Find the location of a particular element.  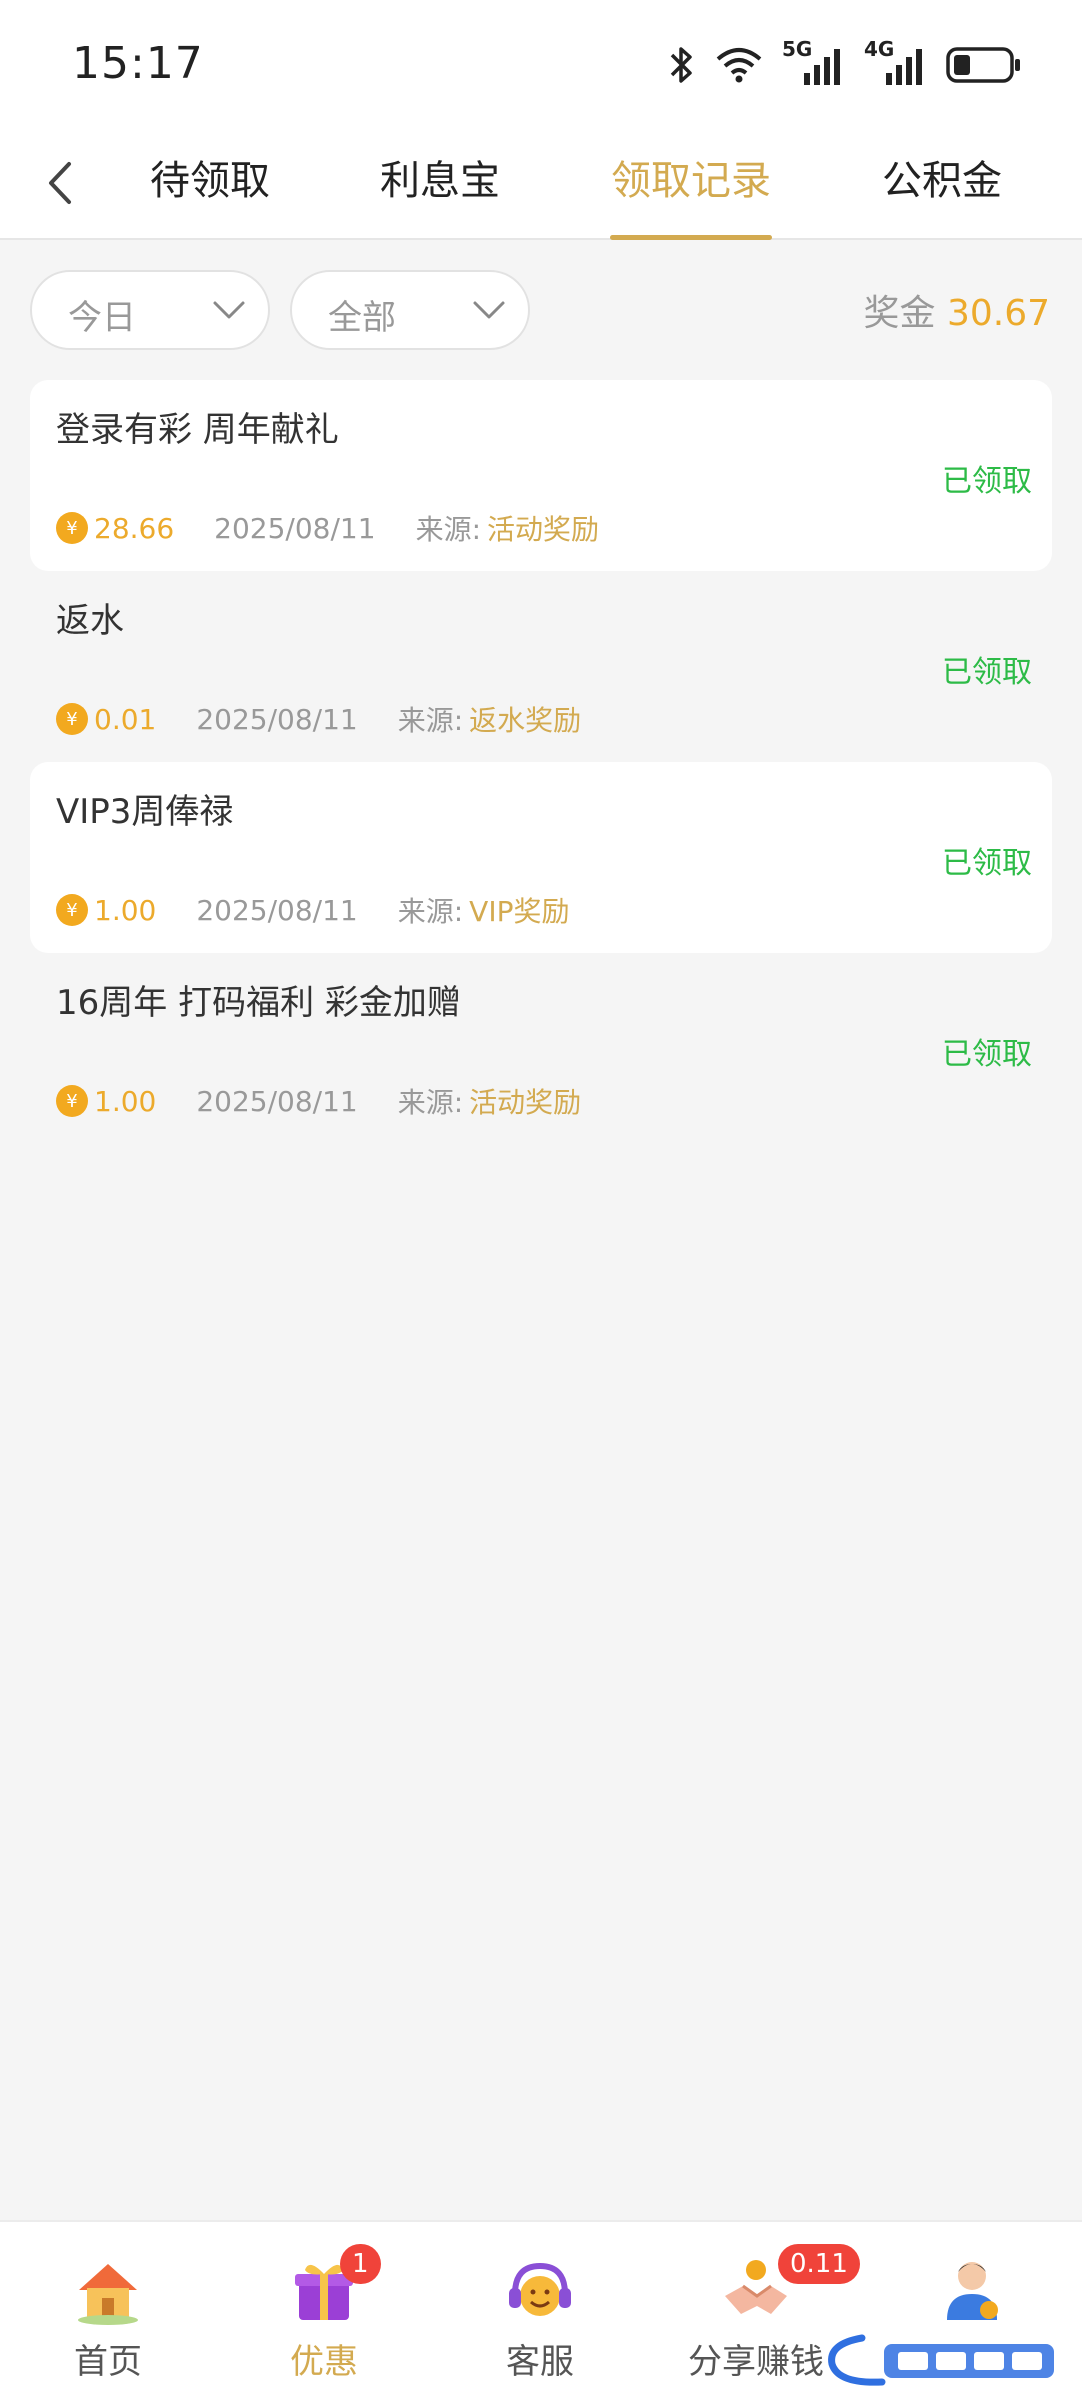

tab-label: 公积金 is located at coordinates (942, 181).